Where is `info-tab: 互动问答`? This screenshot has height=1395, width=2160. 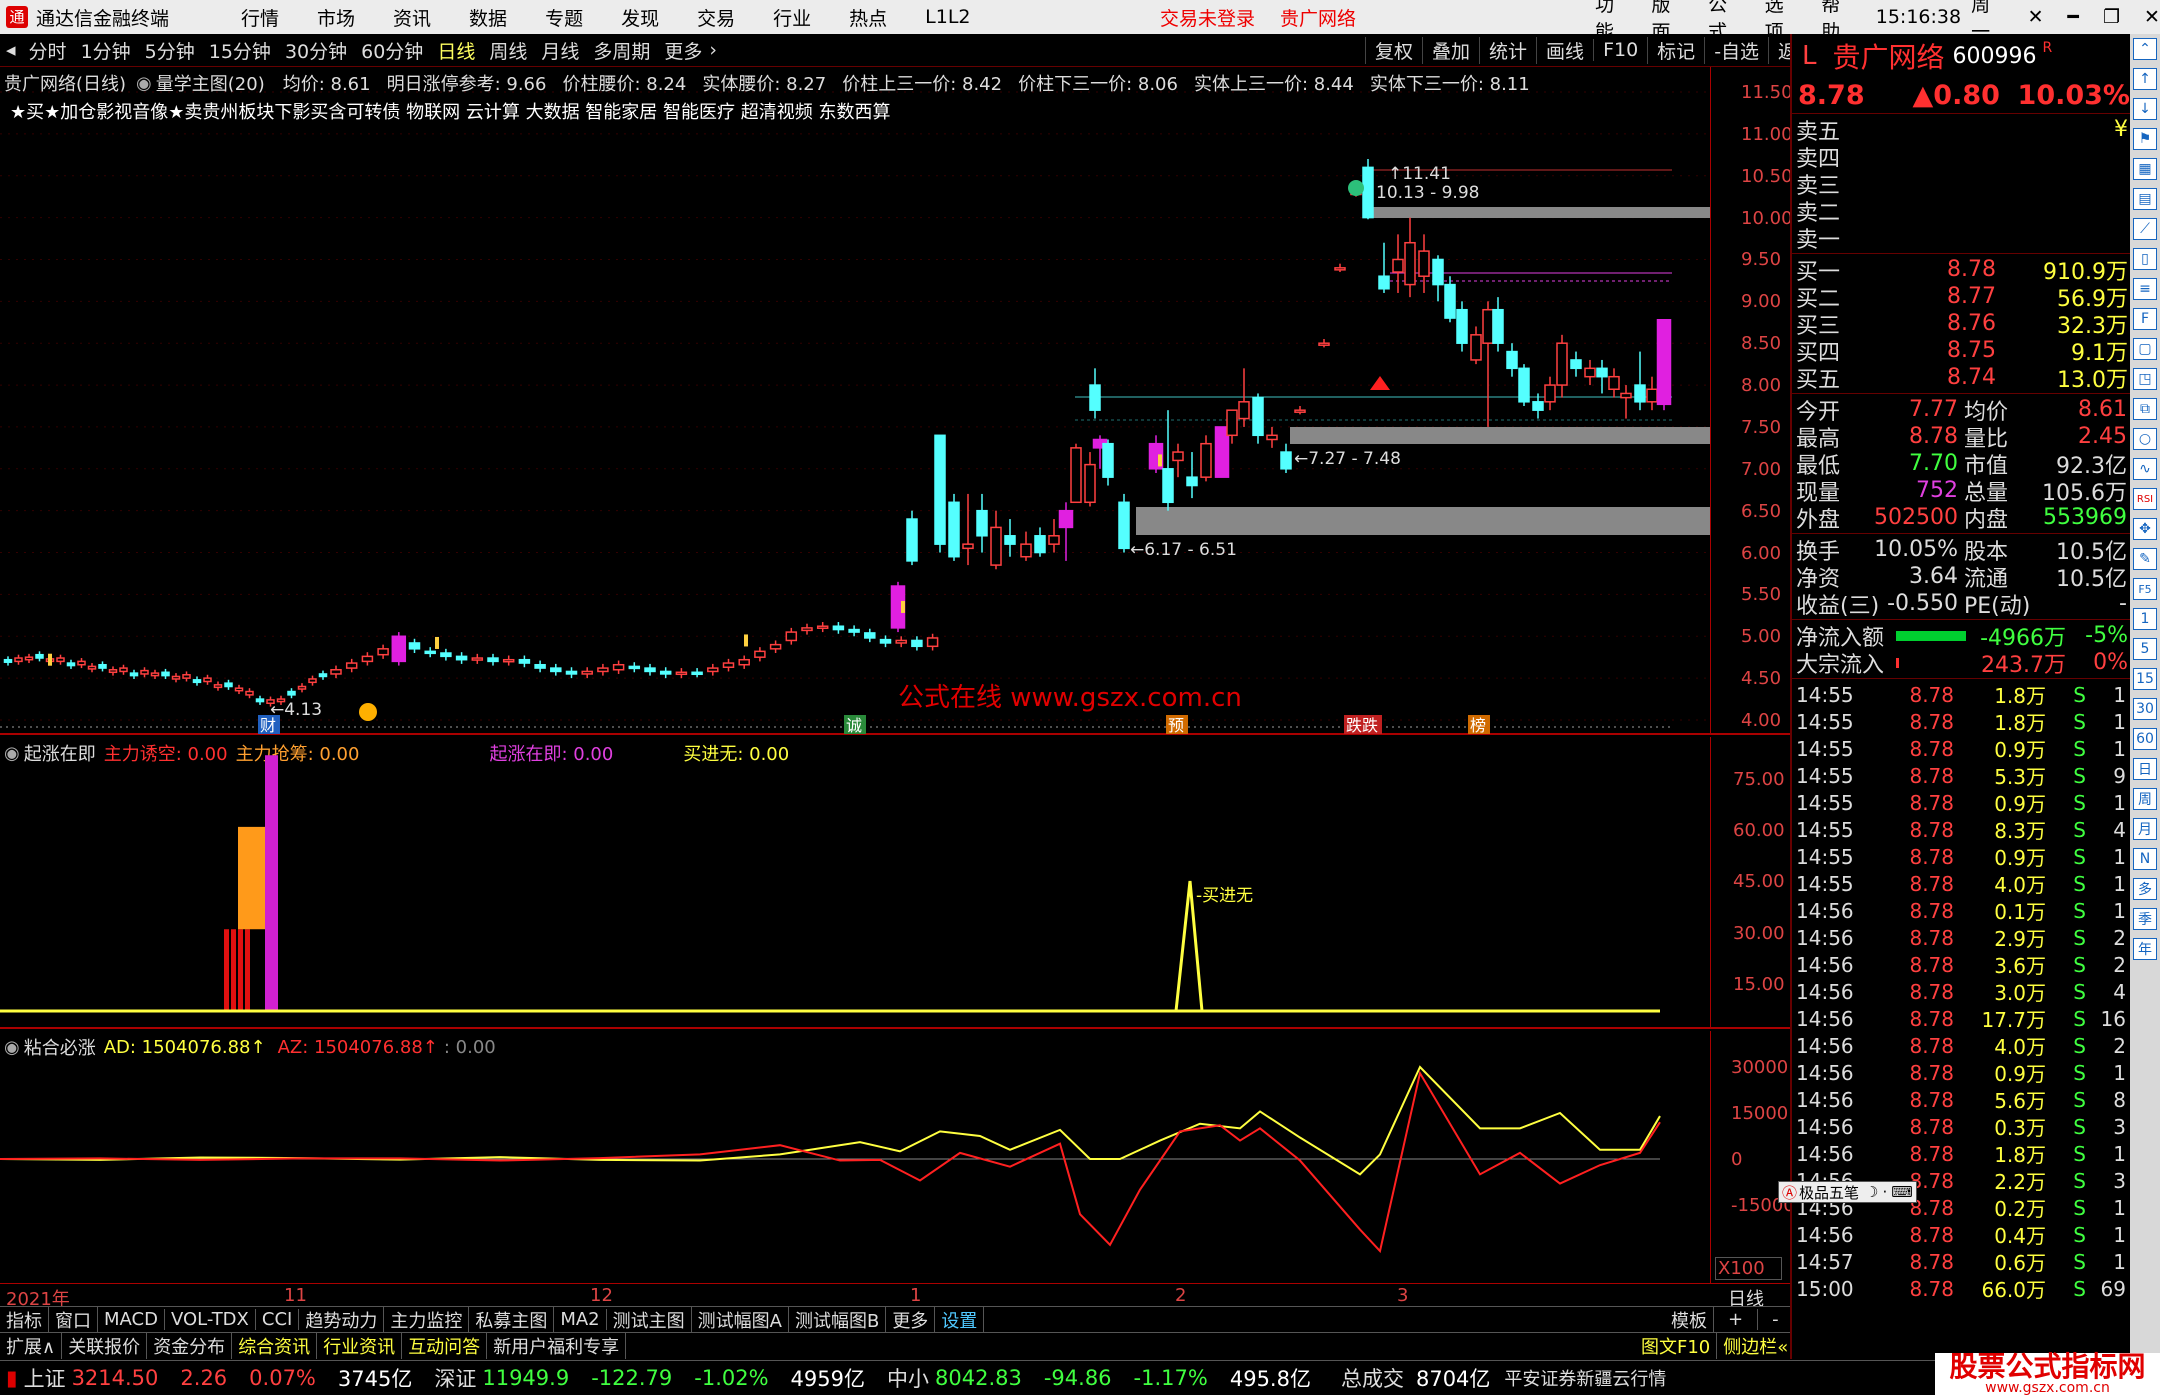 info-tab: 互动问答 is located at coordinates (445, 1346).